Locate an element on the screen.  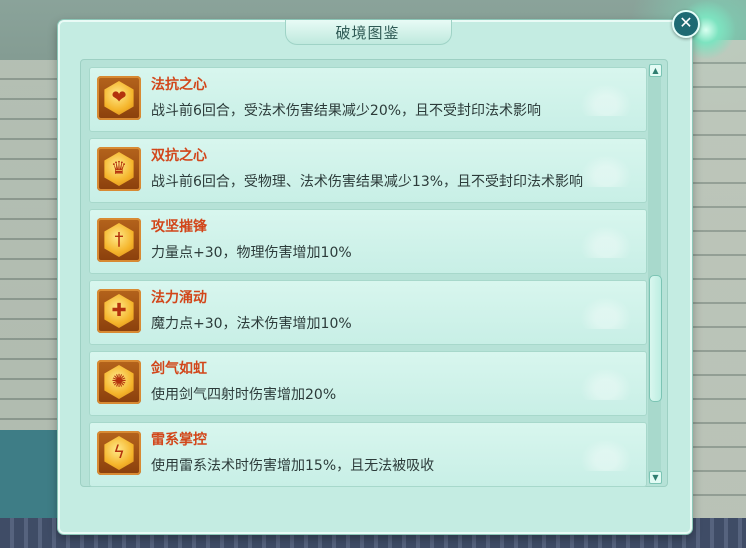
scroll-up-button: ▲ is located at coordinates (655, 70).